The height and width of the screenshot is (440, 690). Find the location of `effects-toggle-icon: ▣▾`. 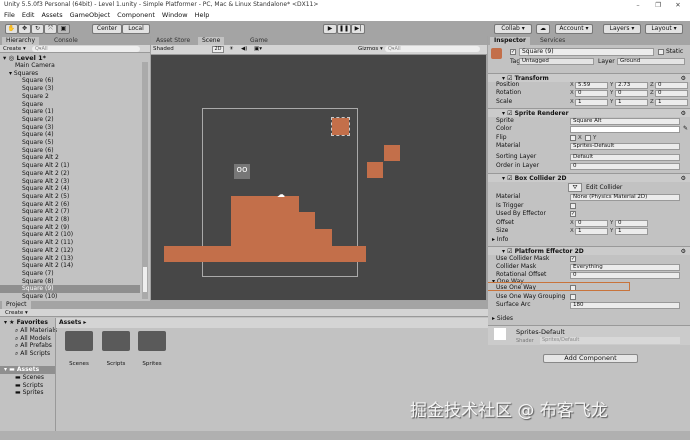

effects-toggle-icon: ▣▾ is located at coordinates (258, 49).